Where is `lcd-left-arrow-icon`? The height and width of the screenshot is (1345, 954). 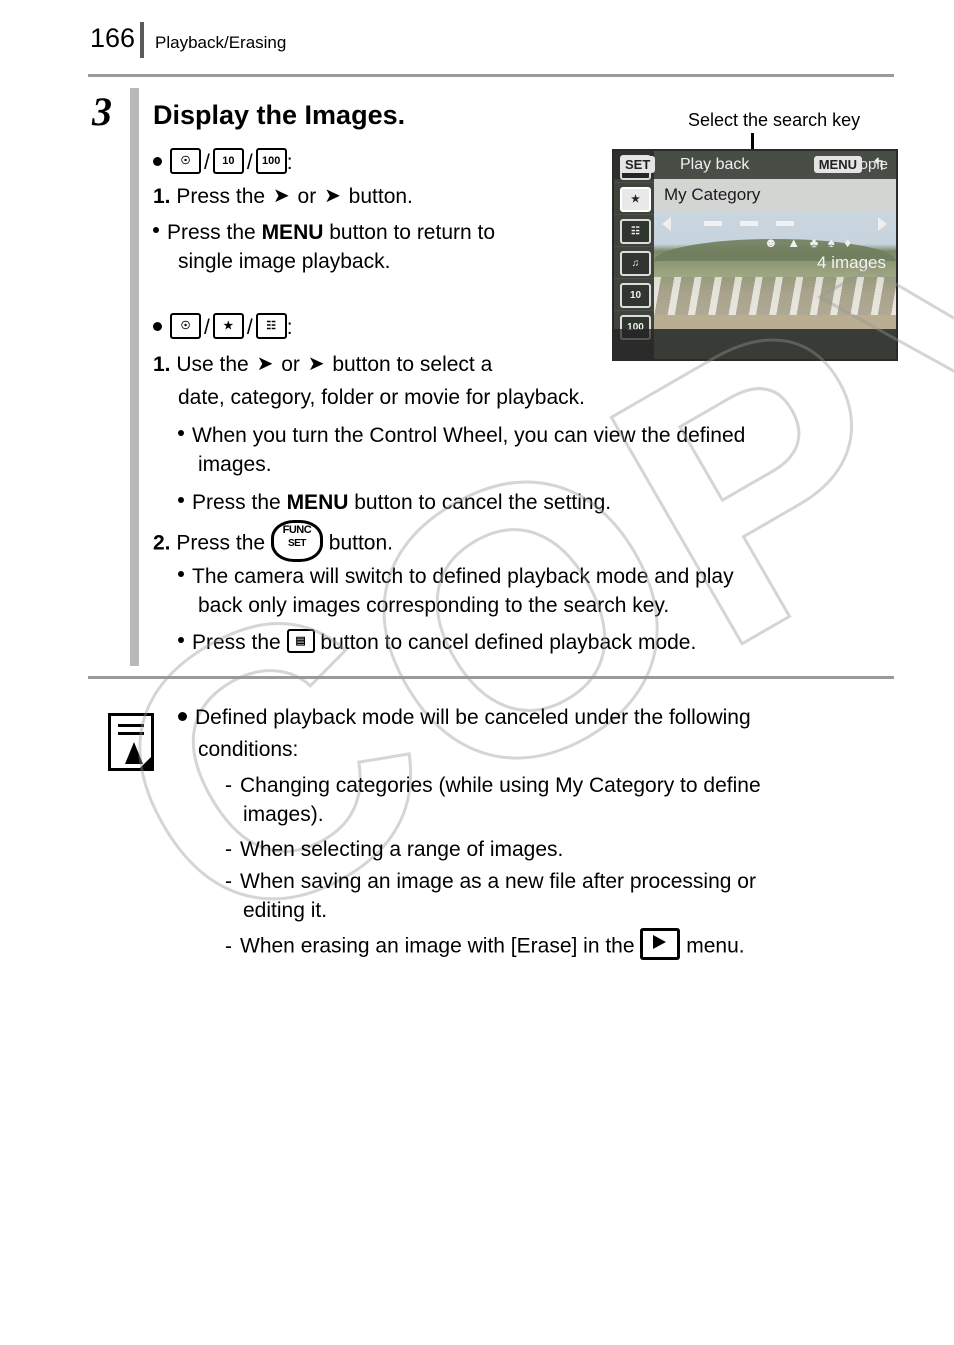 lcd-left-arrow-icon is located at coordinates (666, 224).